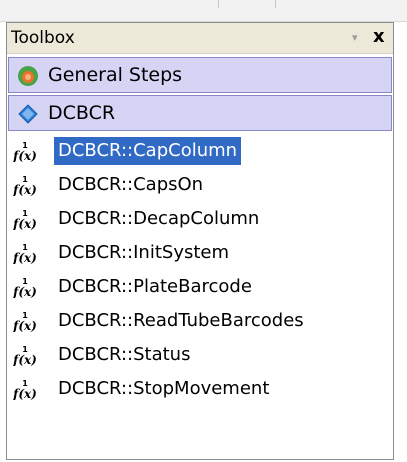  I want to click on list-item: 1 f(x) DCBCR::ReadTubeBarcodes, so click(200, 321).